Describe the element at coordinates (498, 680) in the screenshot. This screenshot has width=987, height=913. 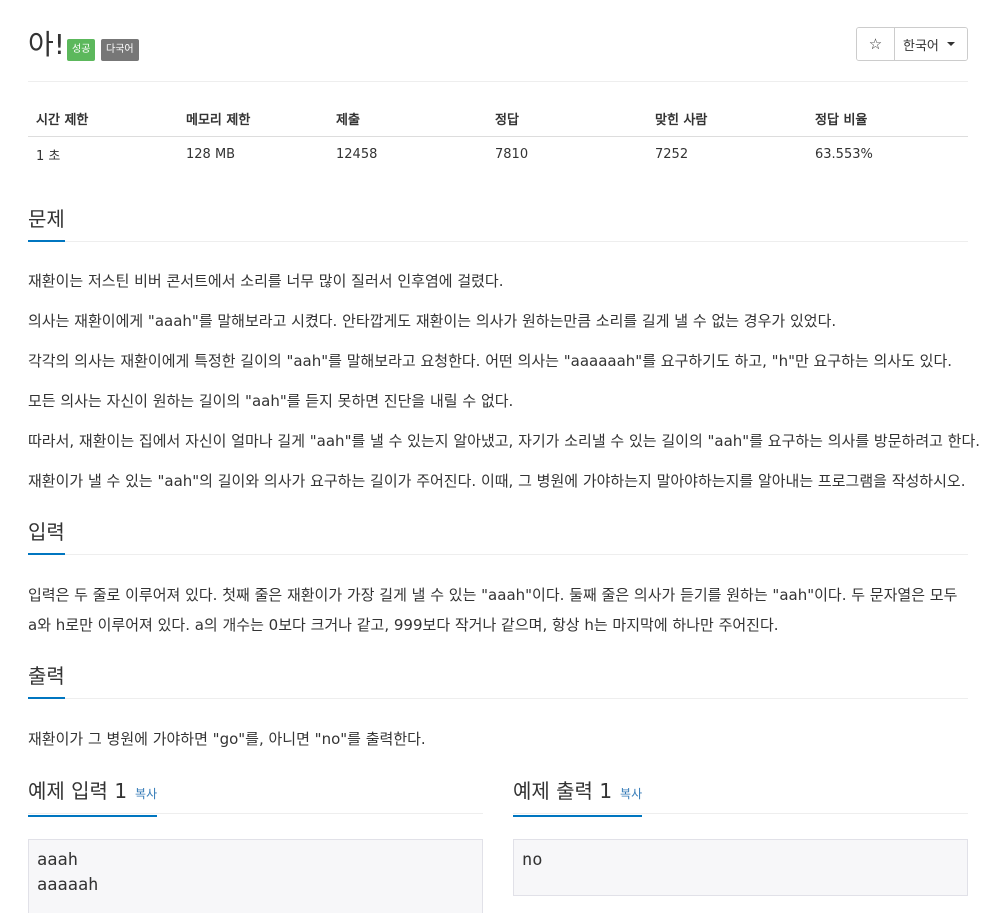
I see `output-section-header: 출력` at that location.